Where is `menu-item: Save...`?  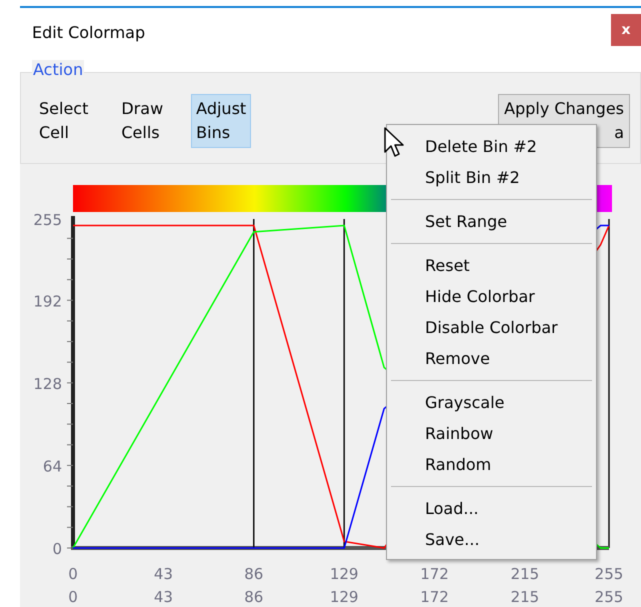
menu-item: Save... is located at coordinates (491, 539).